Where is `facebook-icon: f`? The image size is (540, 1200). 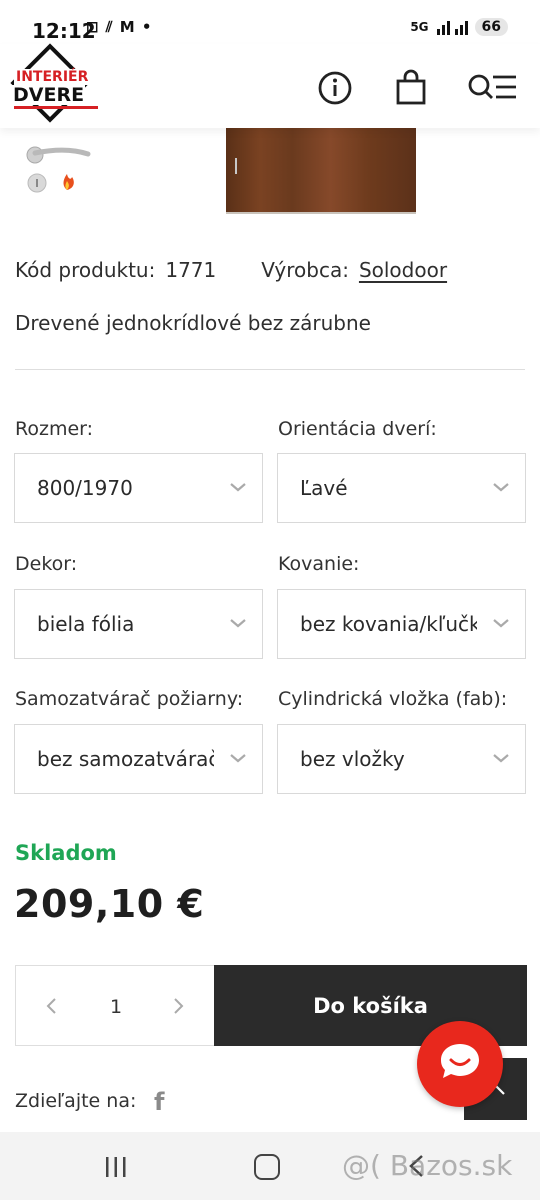 facebook-icon: f is located at coordinates (159, 1102).